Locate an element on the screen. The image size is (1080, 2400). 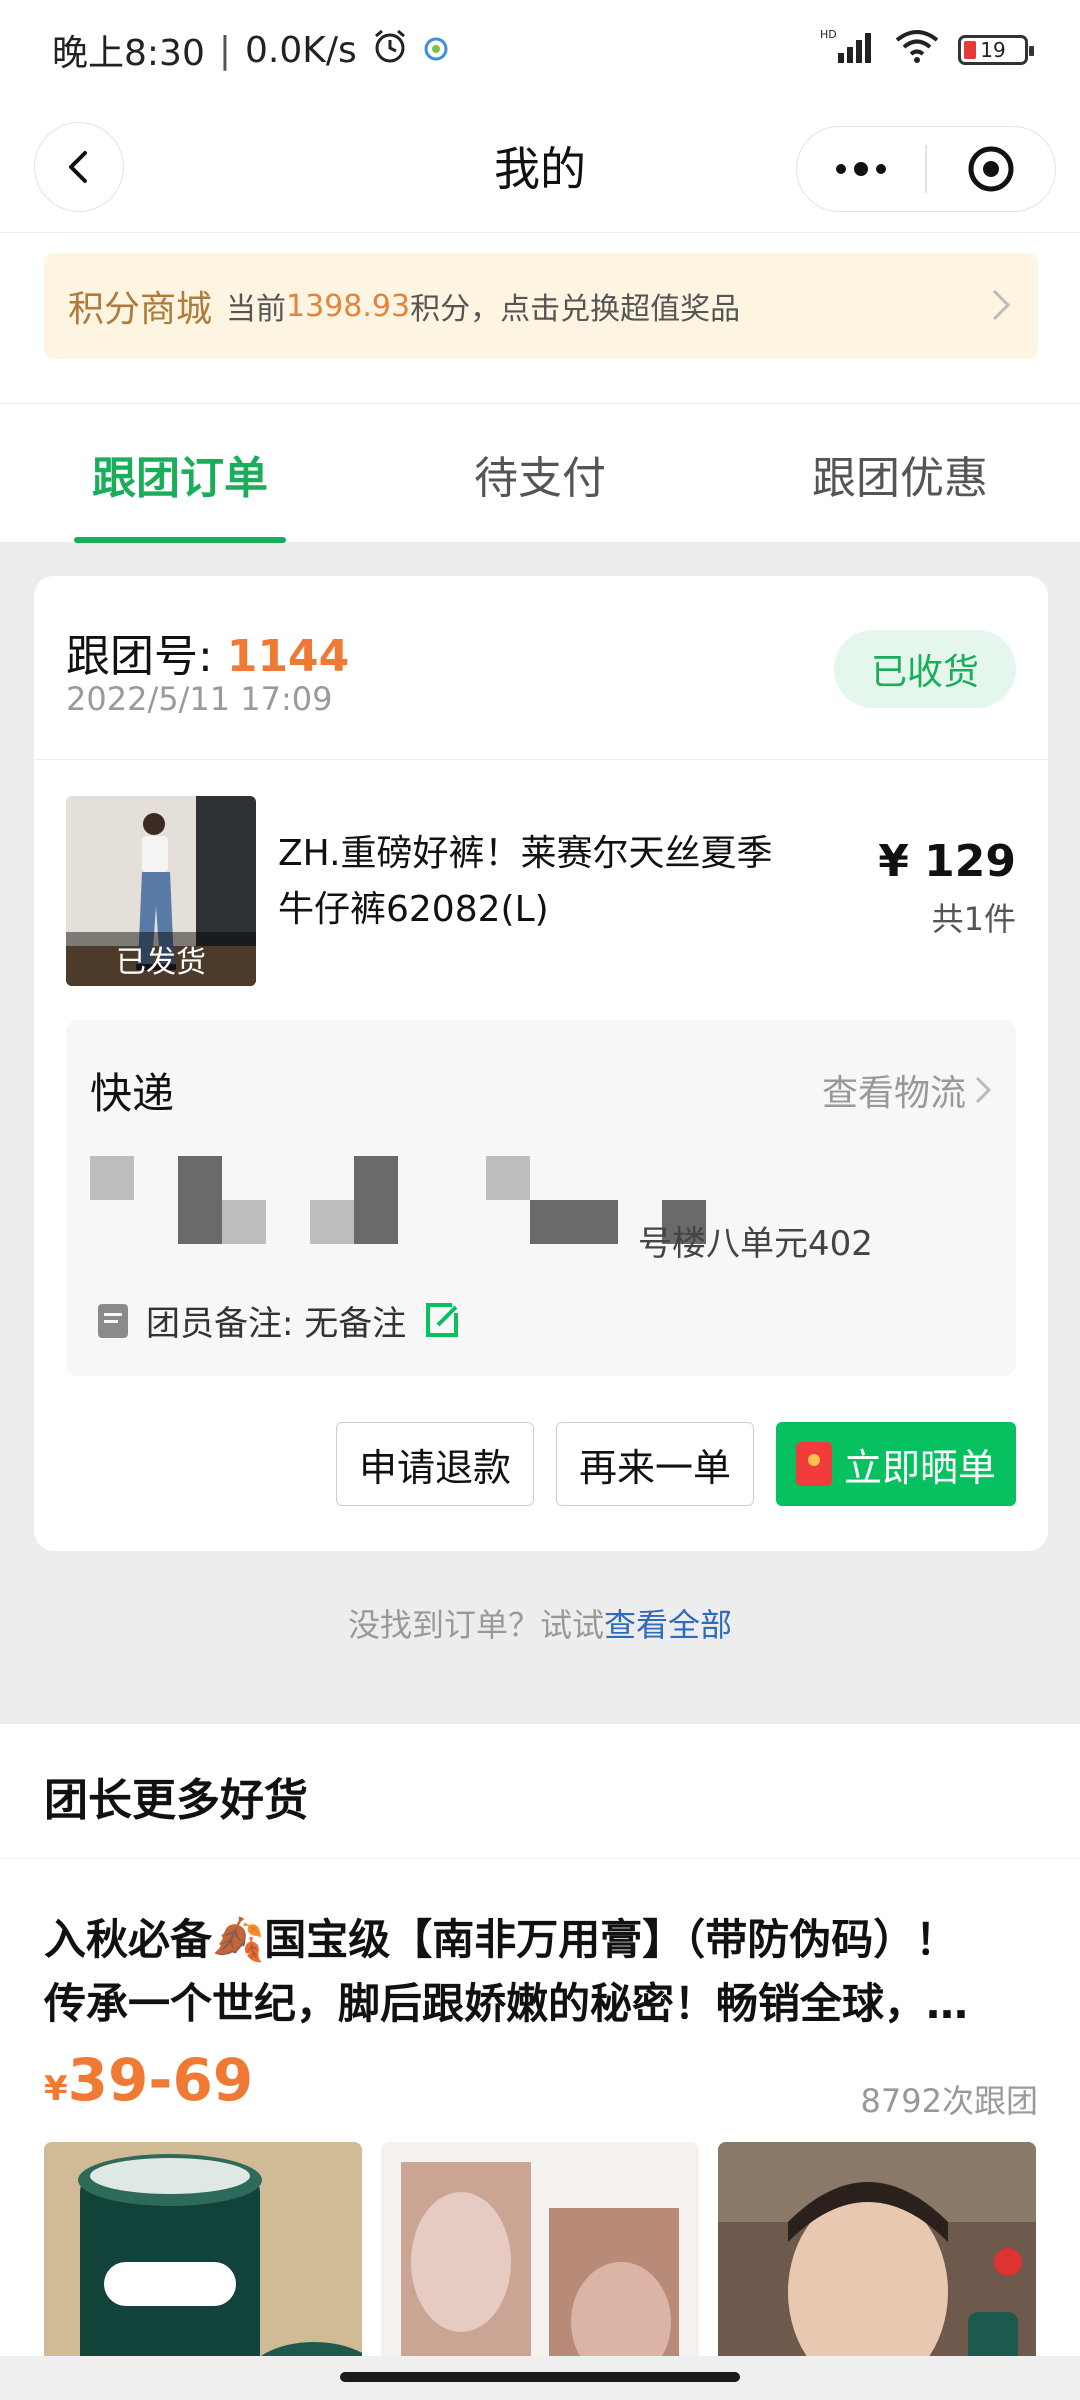
tab-pending-payment: 待支付 is located at coordinates (540, 473).